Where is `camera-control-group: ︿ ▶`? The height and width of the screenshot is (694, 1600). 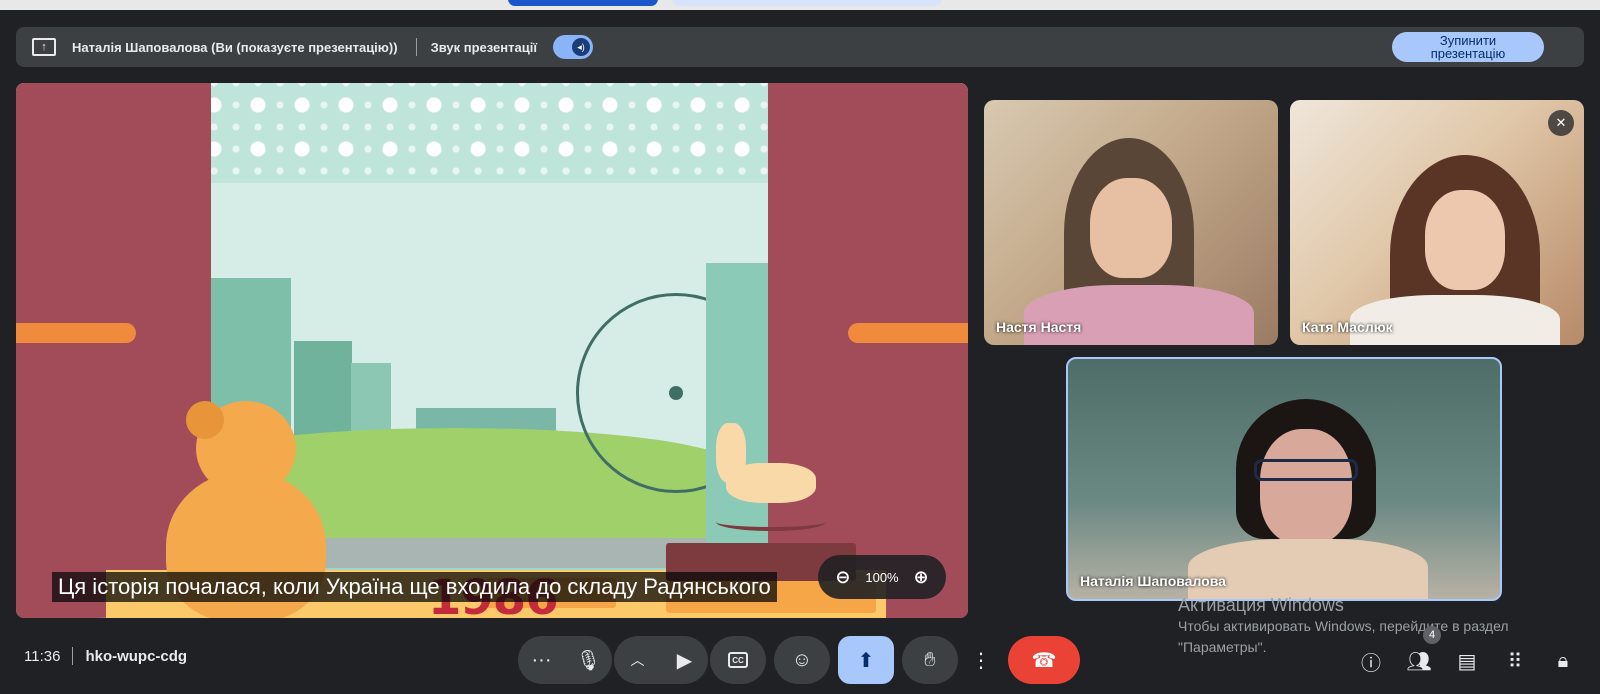
camera-control-group: ︿ ▶ is located at coordinates (661, 660).